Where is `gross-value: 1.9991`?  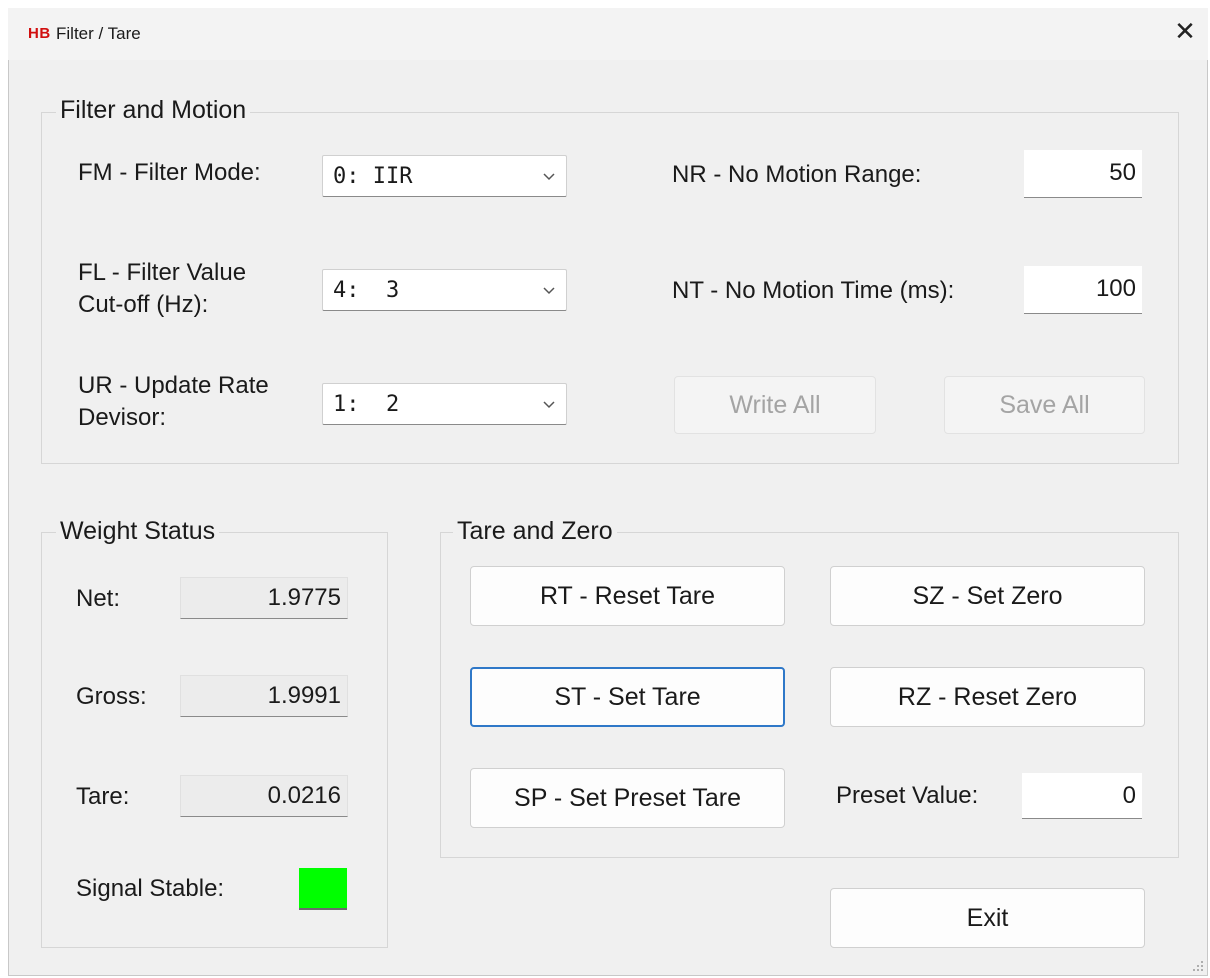 gross-value: 1.9991 is located at coordinates (264, 696).